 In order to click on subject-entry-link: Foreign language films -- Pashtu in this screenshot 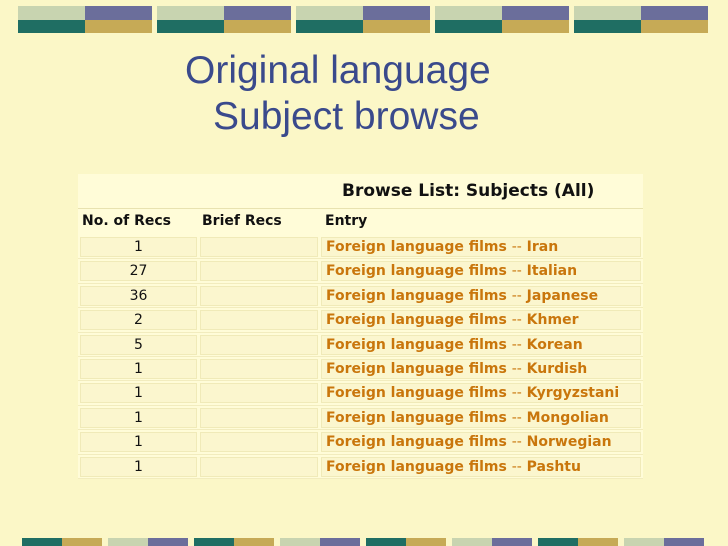, I will do `click(481, 466)`.